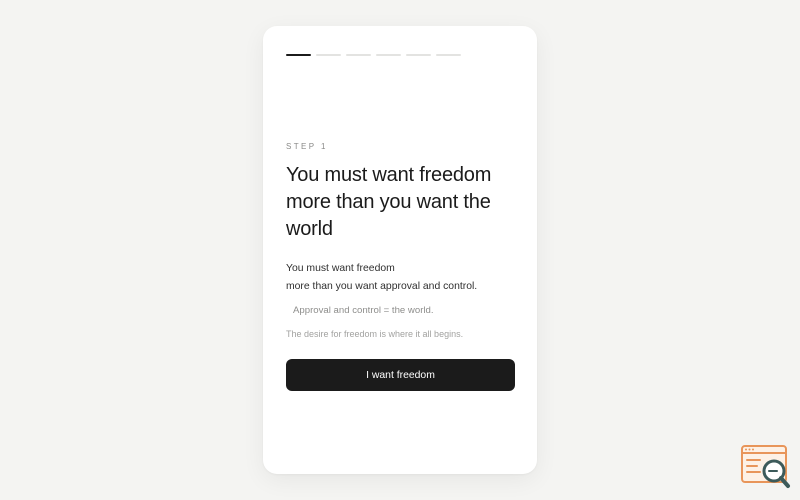  I want to click on i-want-freedom-button: I want freedom, so click(400, 375).